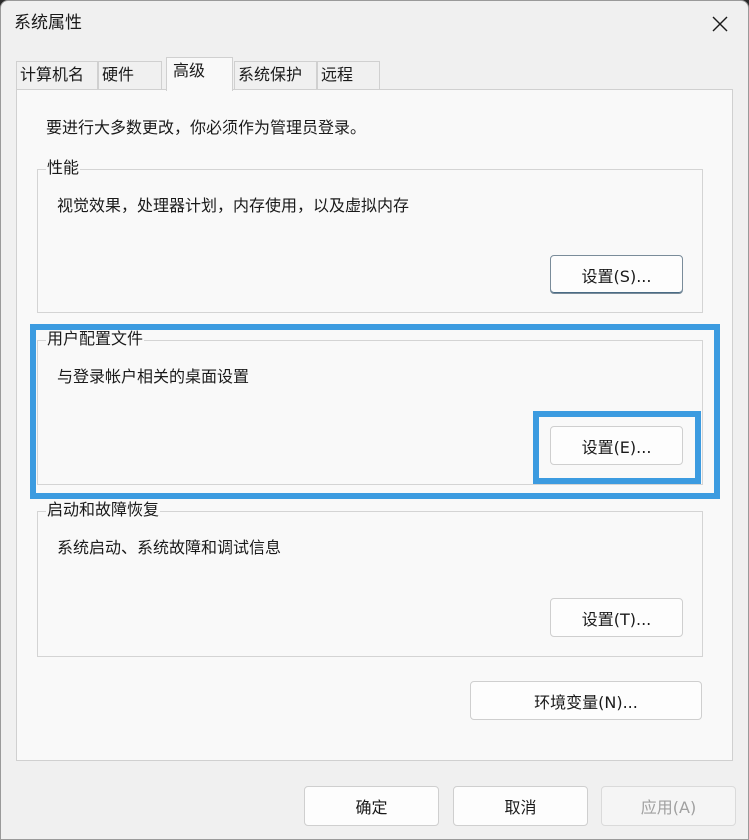 Image resolution: width=749 pixels, height=840 pixels. I want to click on startup-recovery-description: 系统启动、系统故障和调试信息, so click(169, 547).